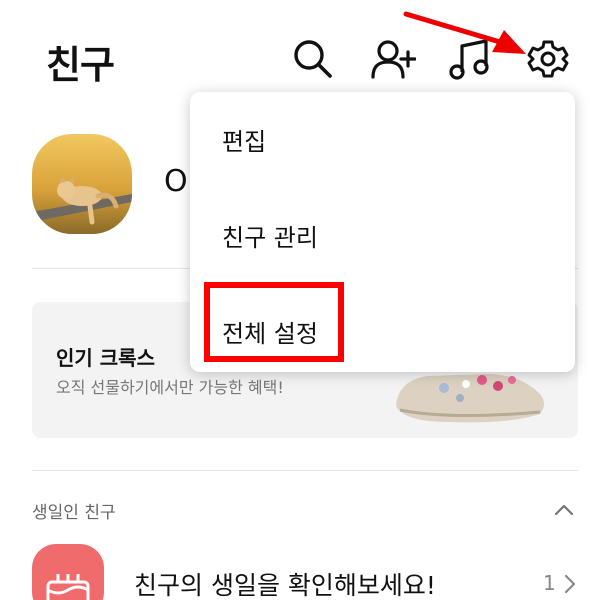 The image size is (600, 600). Describe the element at coordinates (274, 322) in the screenshot. I see `highlight-box` at that location.